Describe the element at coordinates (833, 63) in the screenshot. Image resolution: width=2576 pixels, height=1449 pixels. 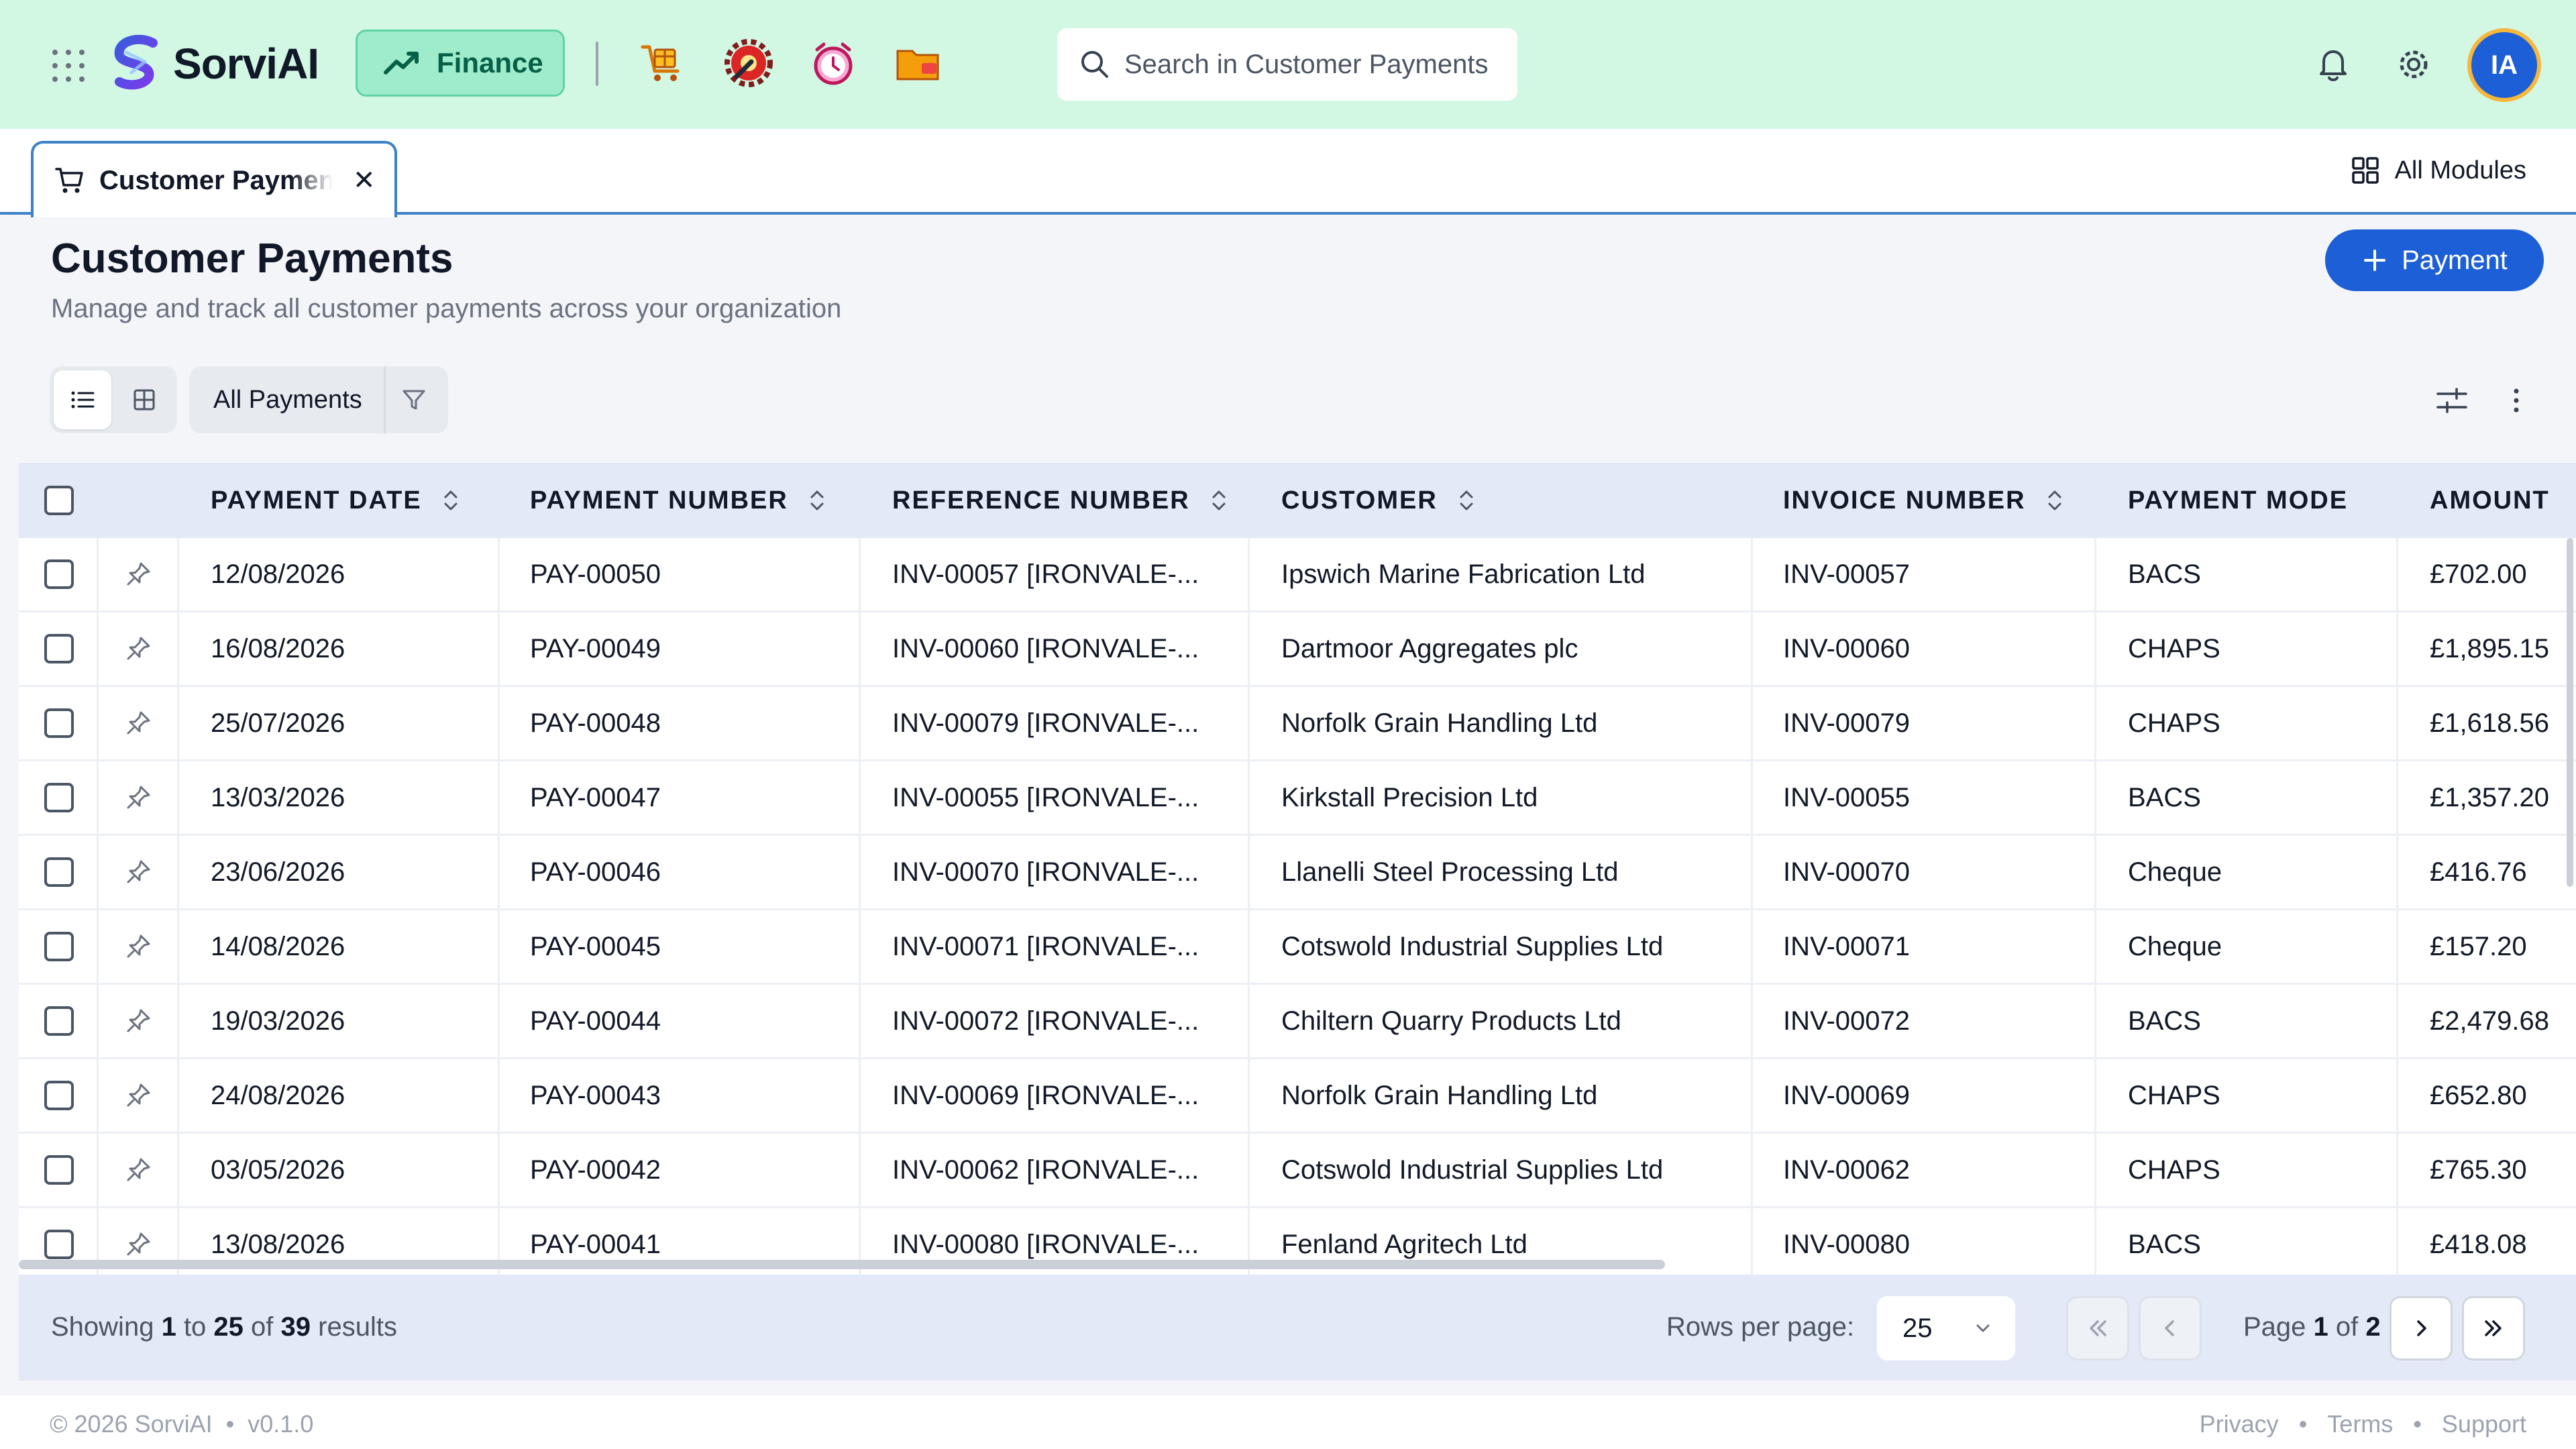
I see `alarm-clock-icon` at that location.